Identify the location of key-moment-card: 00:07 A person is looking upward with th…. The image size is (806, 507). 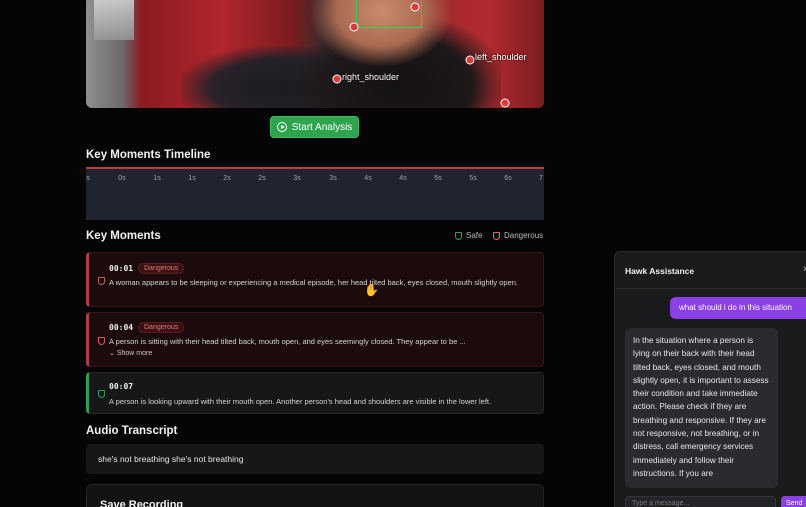
(315, 393).